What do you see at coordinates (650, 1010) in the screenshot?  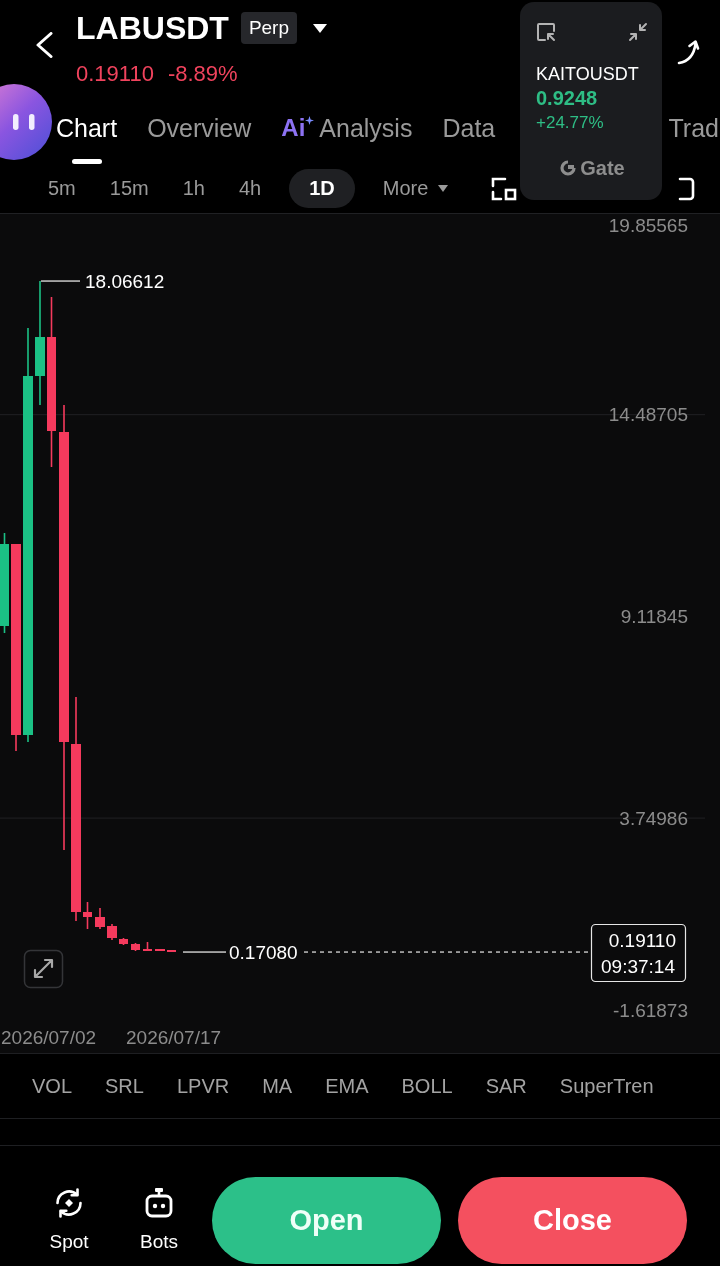 I see `price-axis-label: -1.61873` at bounding box center [650, 1010].